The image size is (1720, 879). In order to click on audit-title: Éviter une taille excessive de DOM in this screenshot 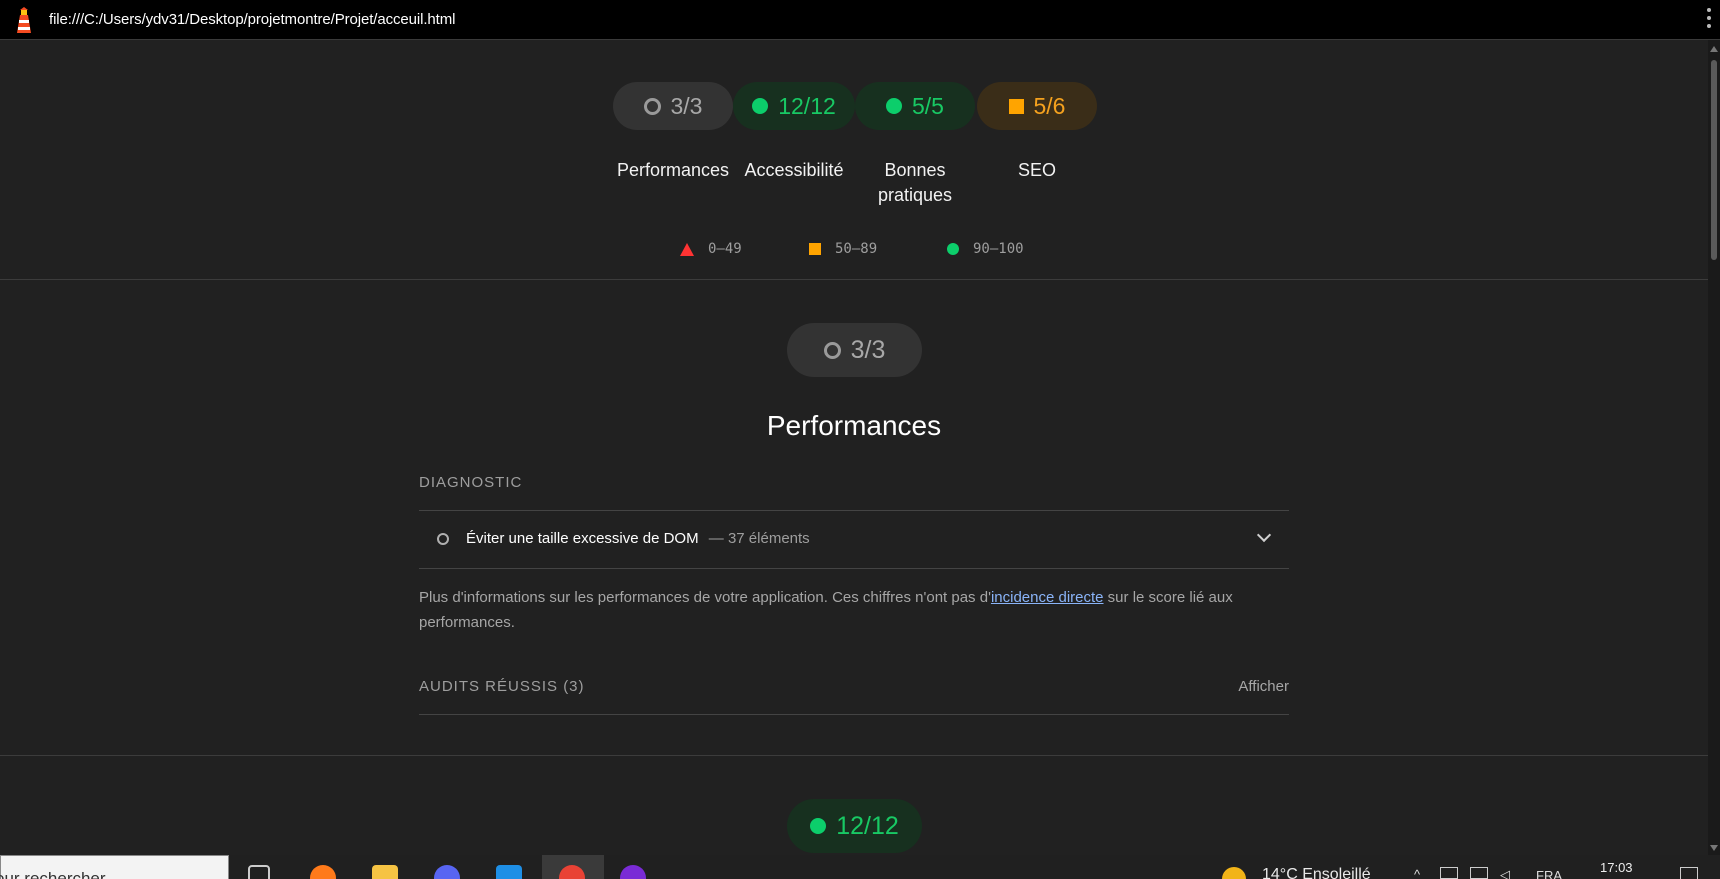, I will do `click(582, 538)`.